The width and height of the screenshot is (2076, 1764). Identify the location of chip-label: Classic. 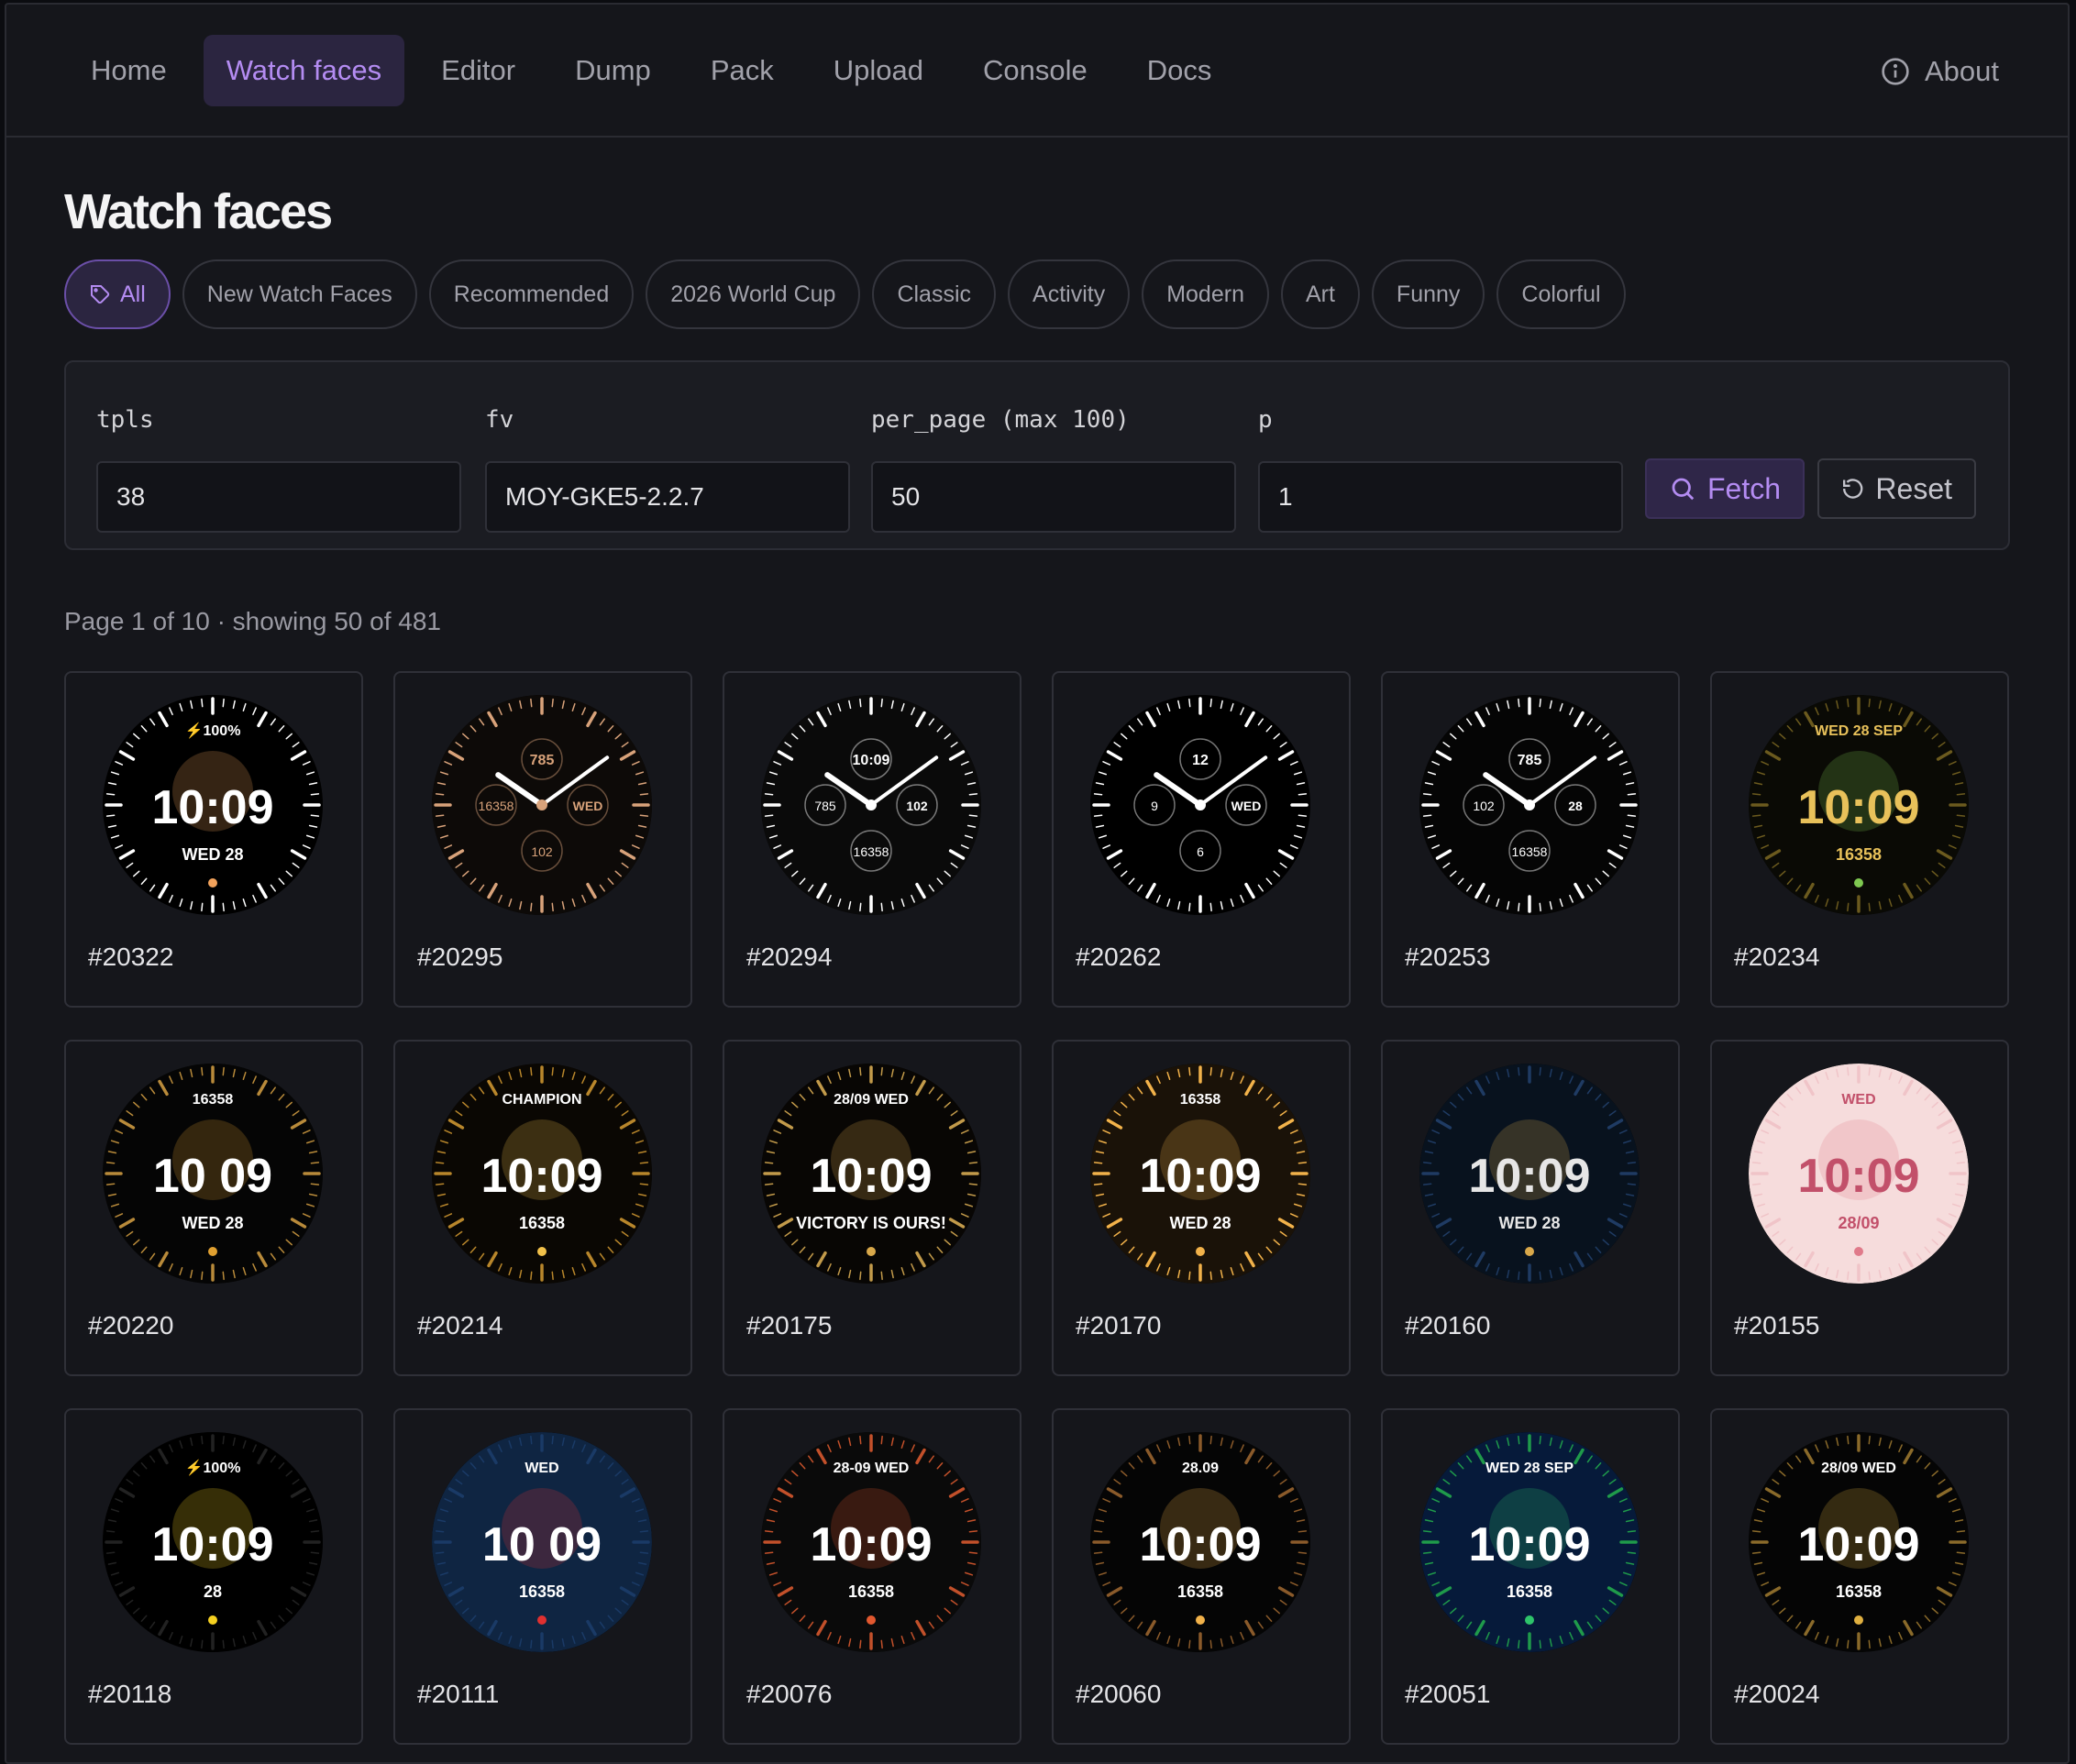
(934, 294).